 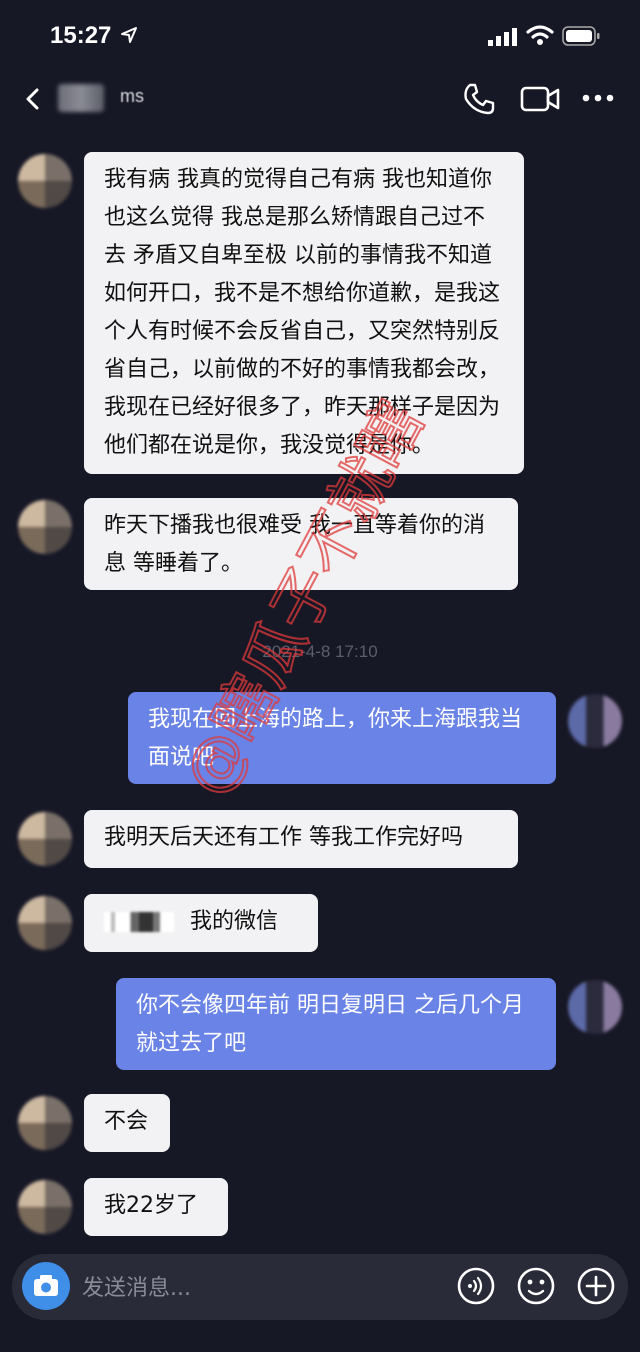 I want to click on camera-button, so click(x=46, y=1286).